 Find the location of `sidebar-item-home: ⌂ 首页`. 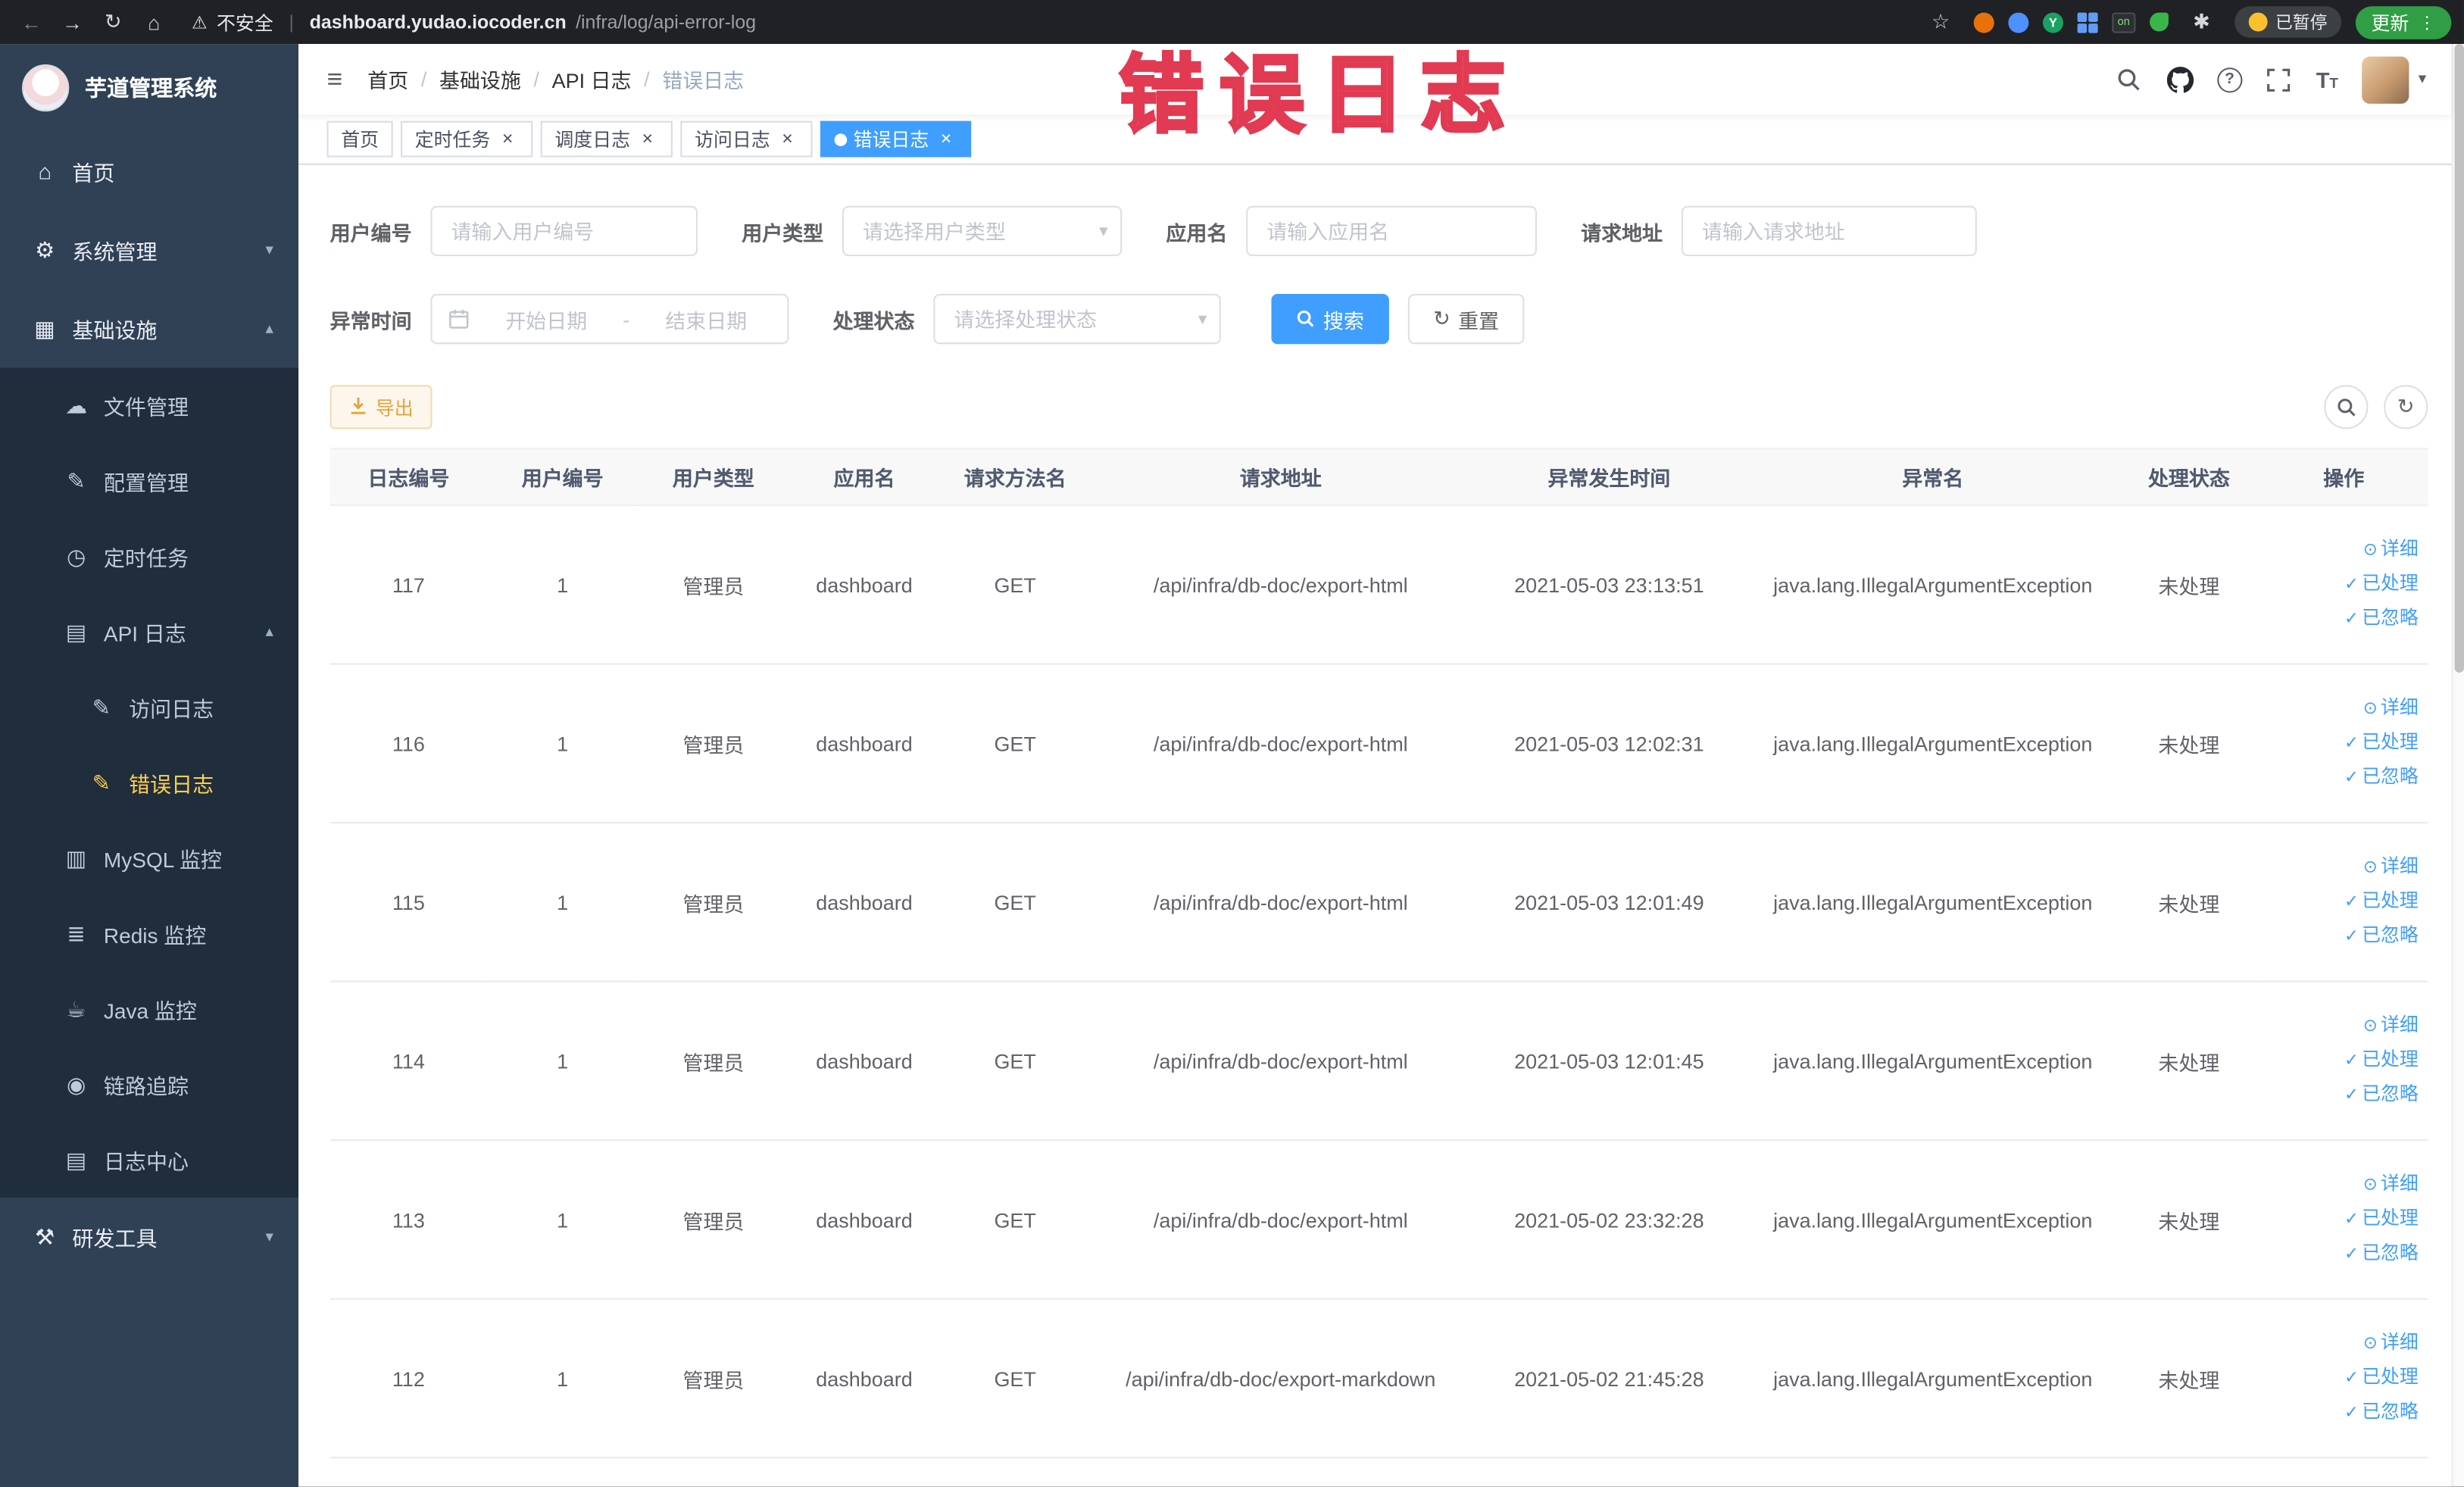

sidebar-item-home: ⌂ 首页 is located at coordinates (149, 171).